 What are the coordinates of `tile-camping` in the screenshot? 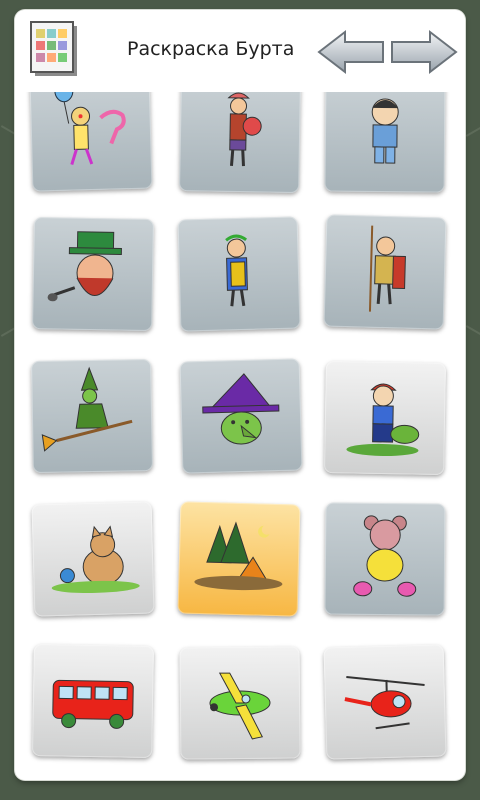 It's located at (239, 559).